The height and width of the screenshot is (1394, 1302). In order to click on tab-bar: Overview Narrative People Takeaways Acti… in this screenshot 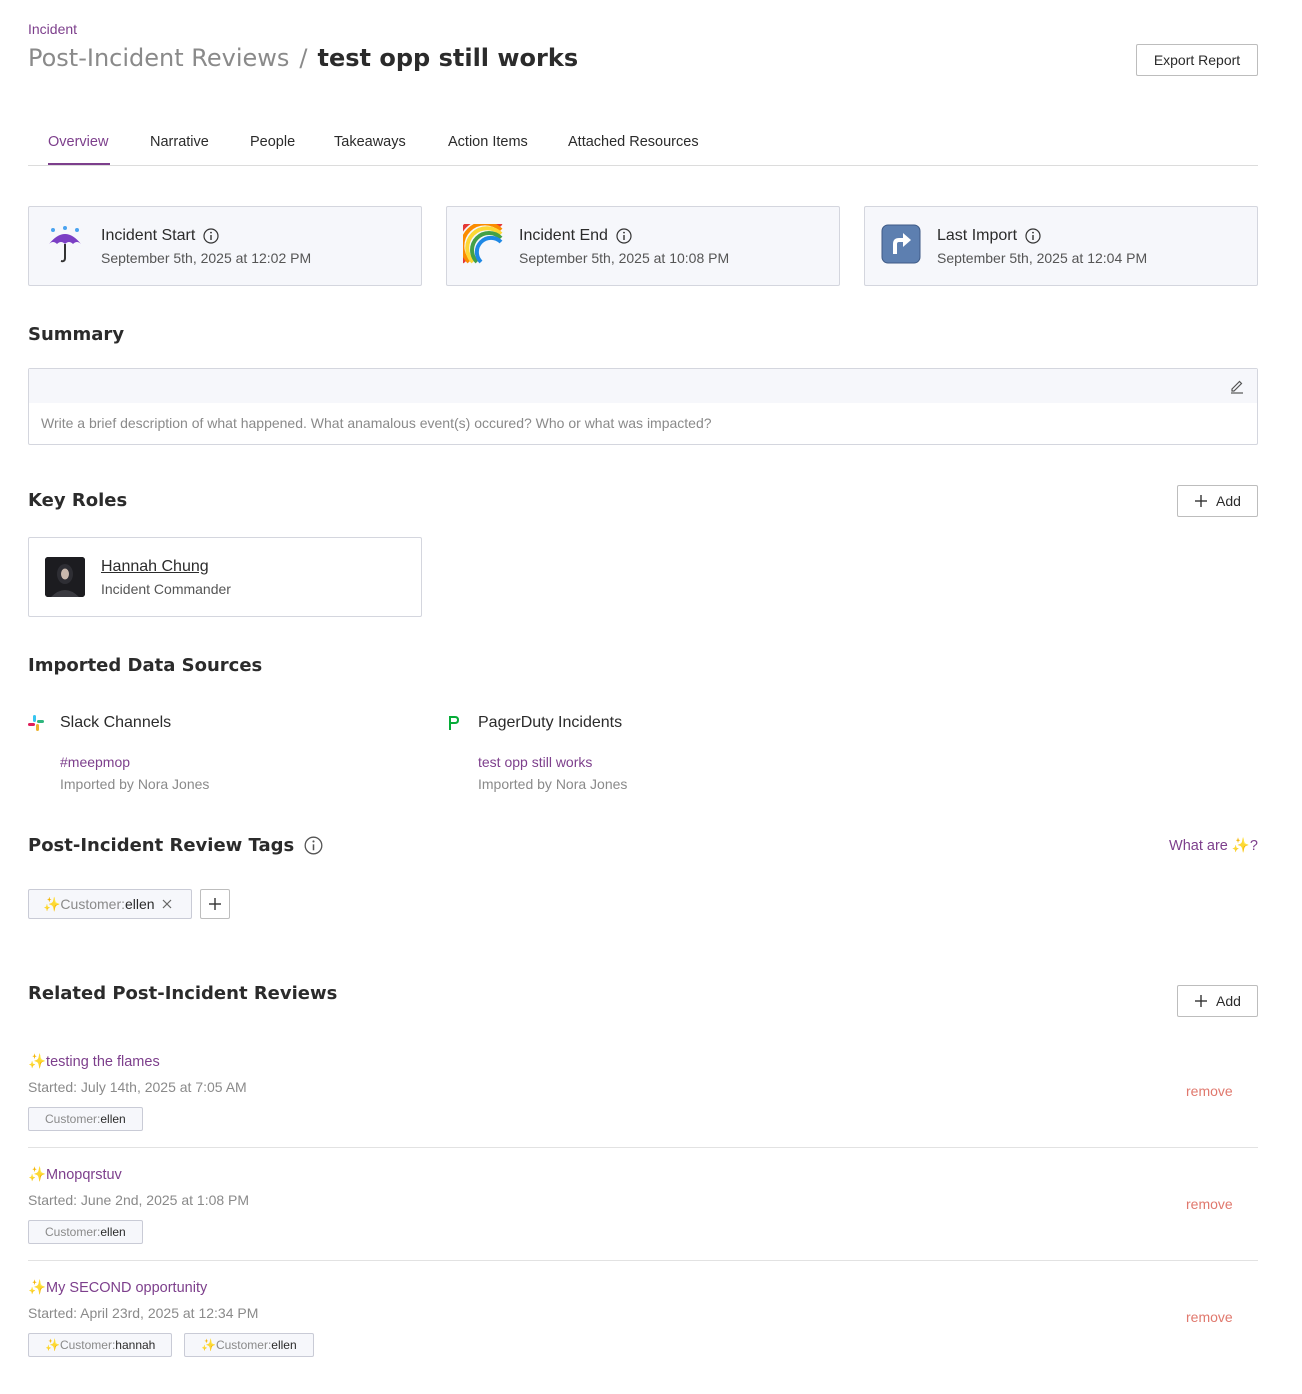, I will do `click(643, 143)`.